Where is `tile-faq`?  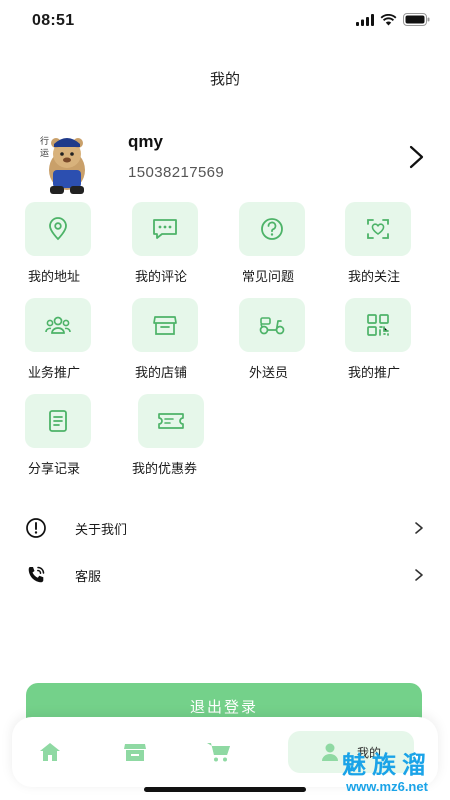 tile-faq is located at coordinates (272, 229).